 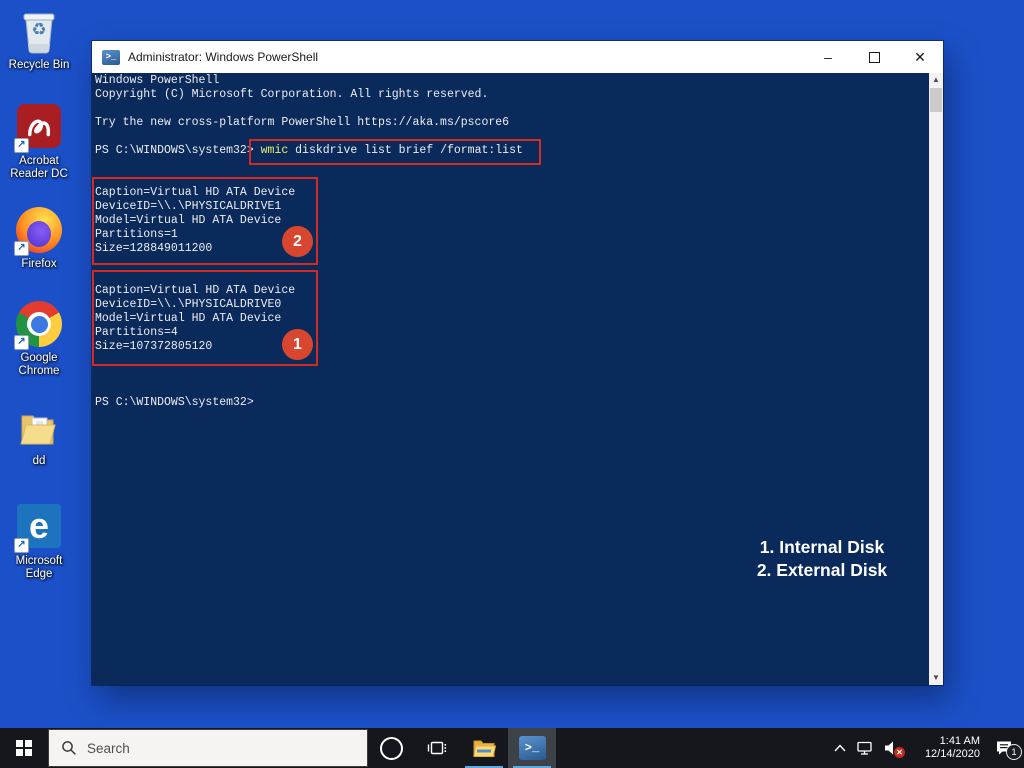 I want to click on recycle-bin-icon: ♻, so click(x=39, y=32).